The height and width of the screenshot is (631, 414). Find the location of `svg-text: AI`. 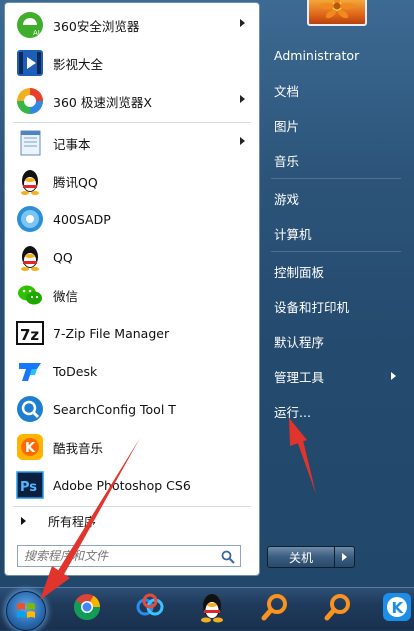

svg-text: AI is located at coordinates (36, 33).